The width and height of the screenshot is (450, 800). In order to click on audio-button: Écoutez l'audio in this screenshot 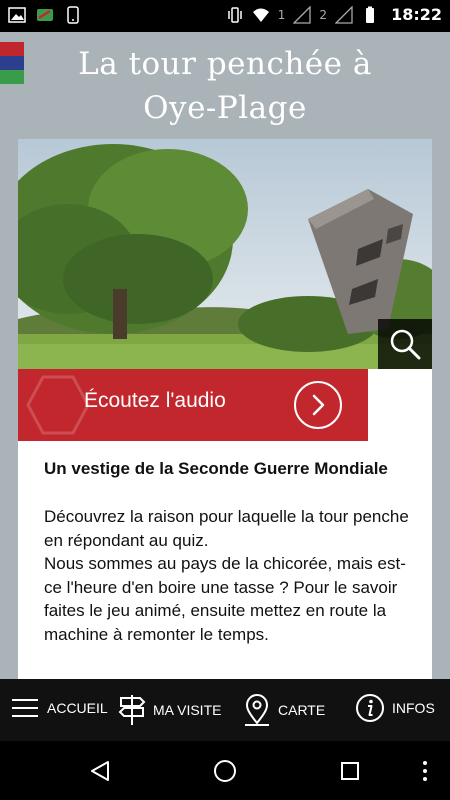, I will do `click(193, 405)`.